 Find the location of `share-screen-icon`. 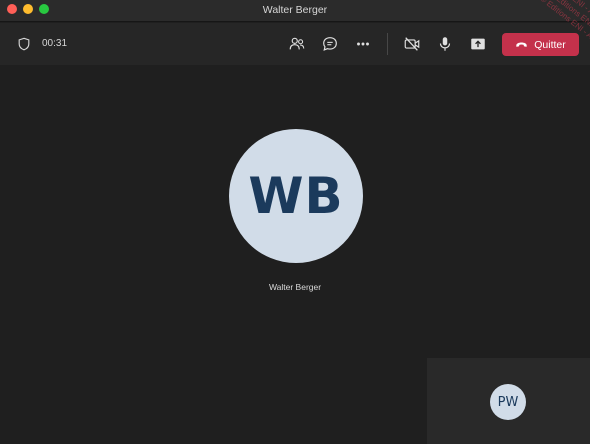

share-screen-icon is located at coordinates (478, 44).